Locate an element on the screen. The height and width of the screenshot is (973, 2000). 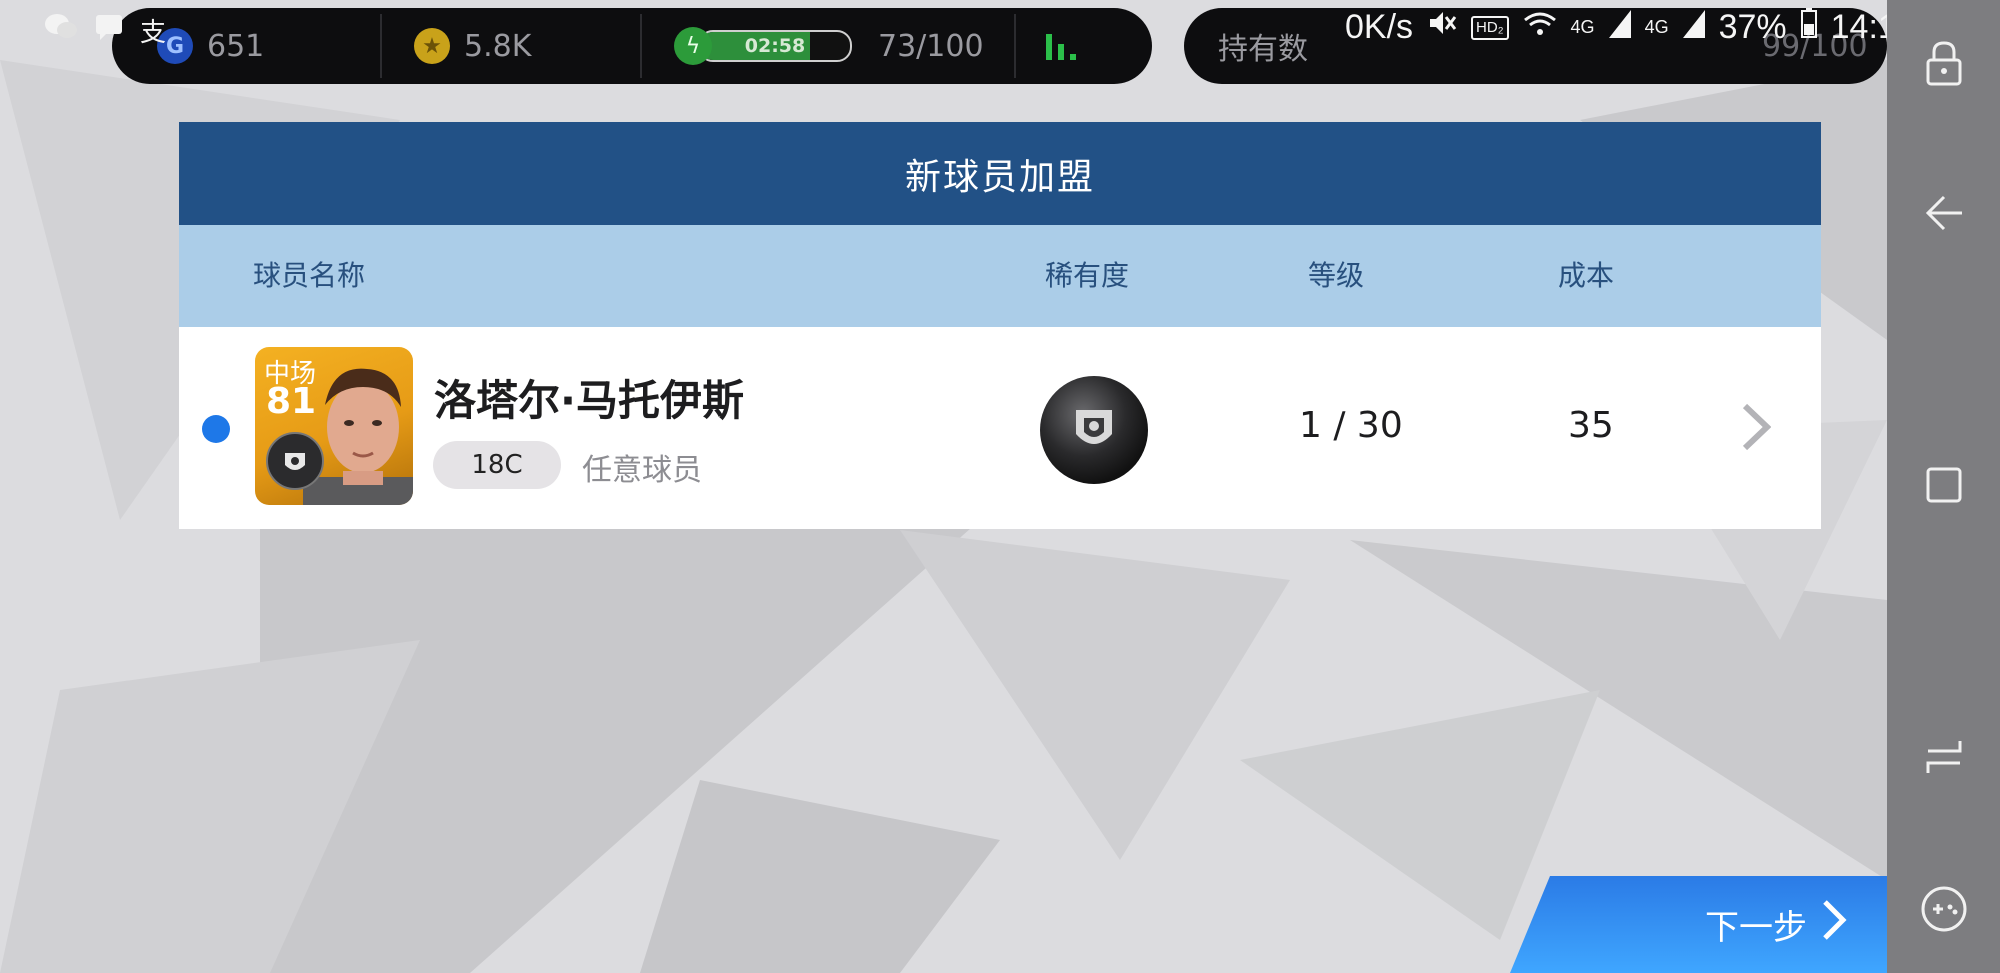
player-cost: 35 is located at coordinates (1591, 425).